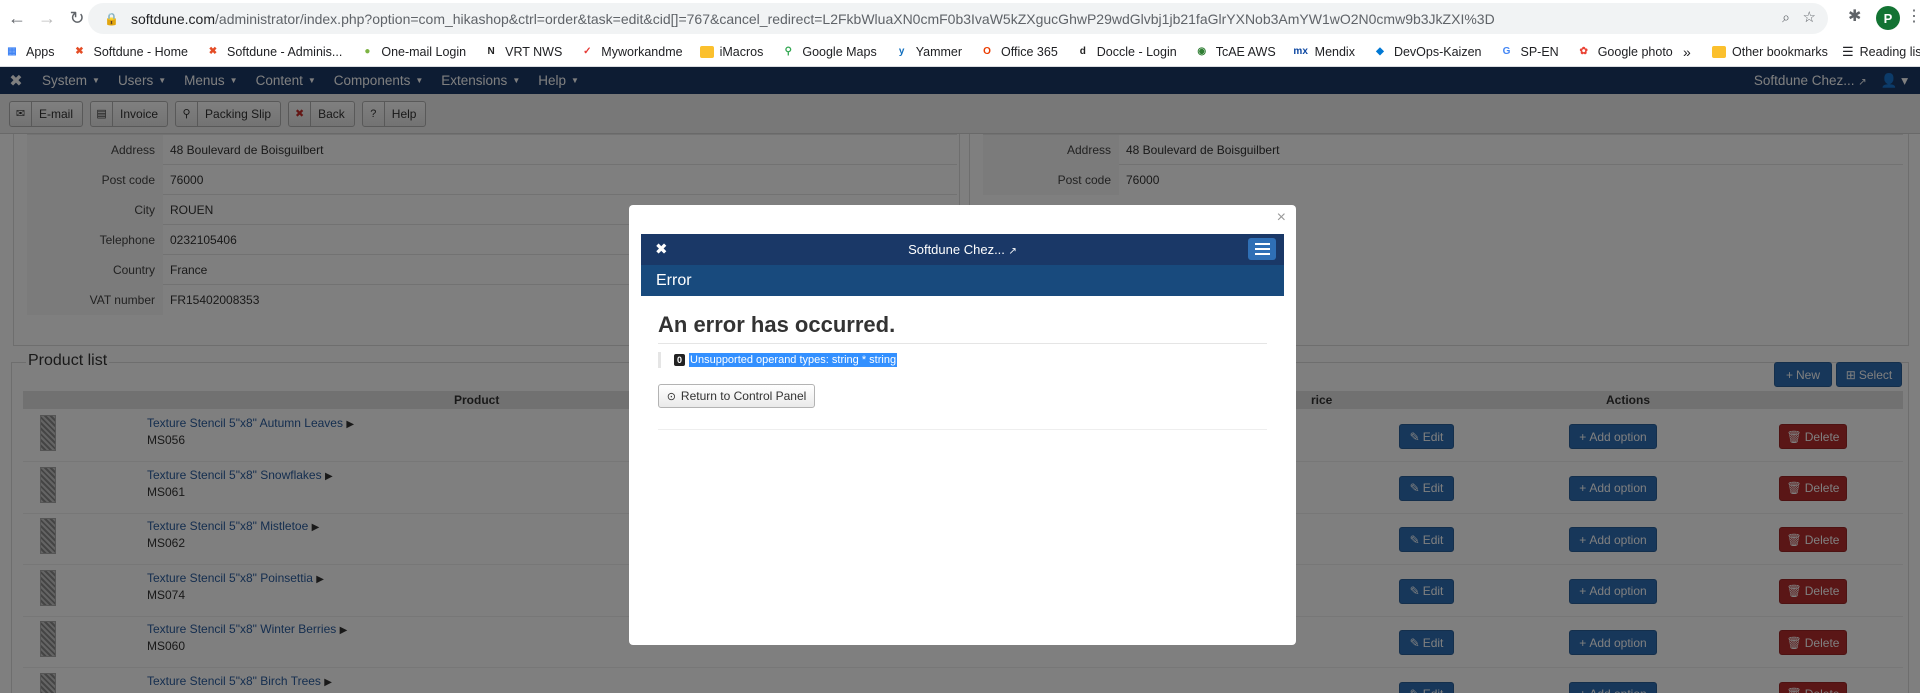 Image resolution: width=1920 pixels, height=693 pixels. Describe the element at coordinates (412, 52) in the screenshot. I see `bookmark-item: ● One-mail Login` at that location.